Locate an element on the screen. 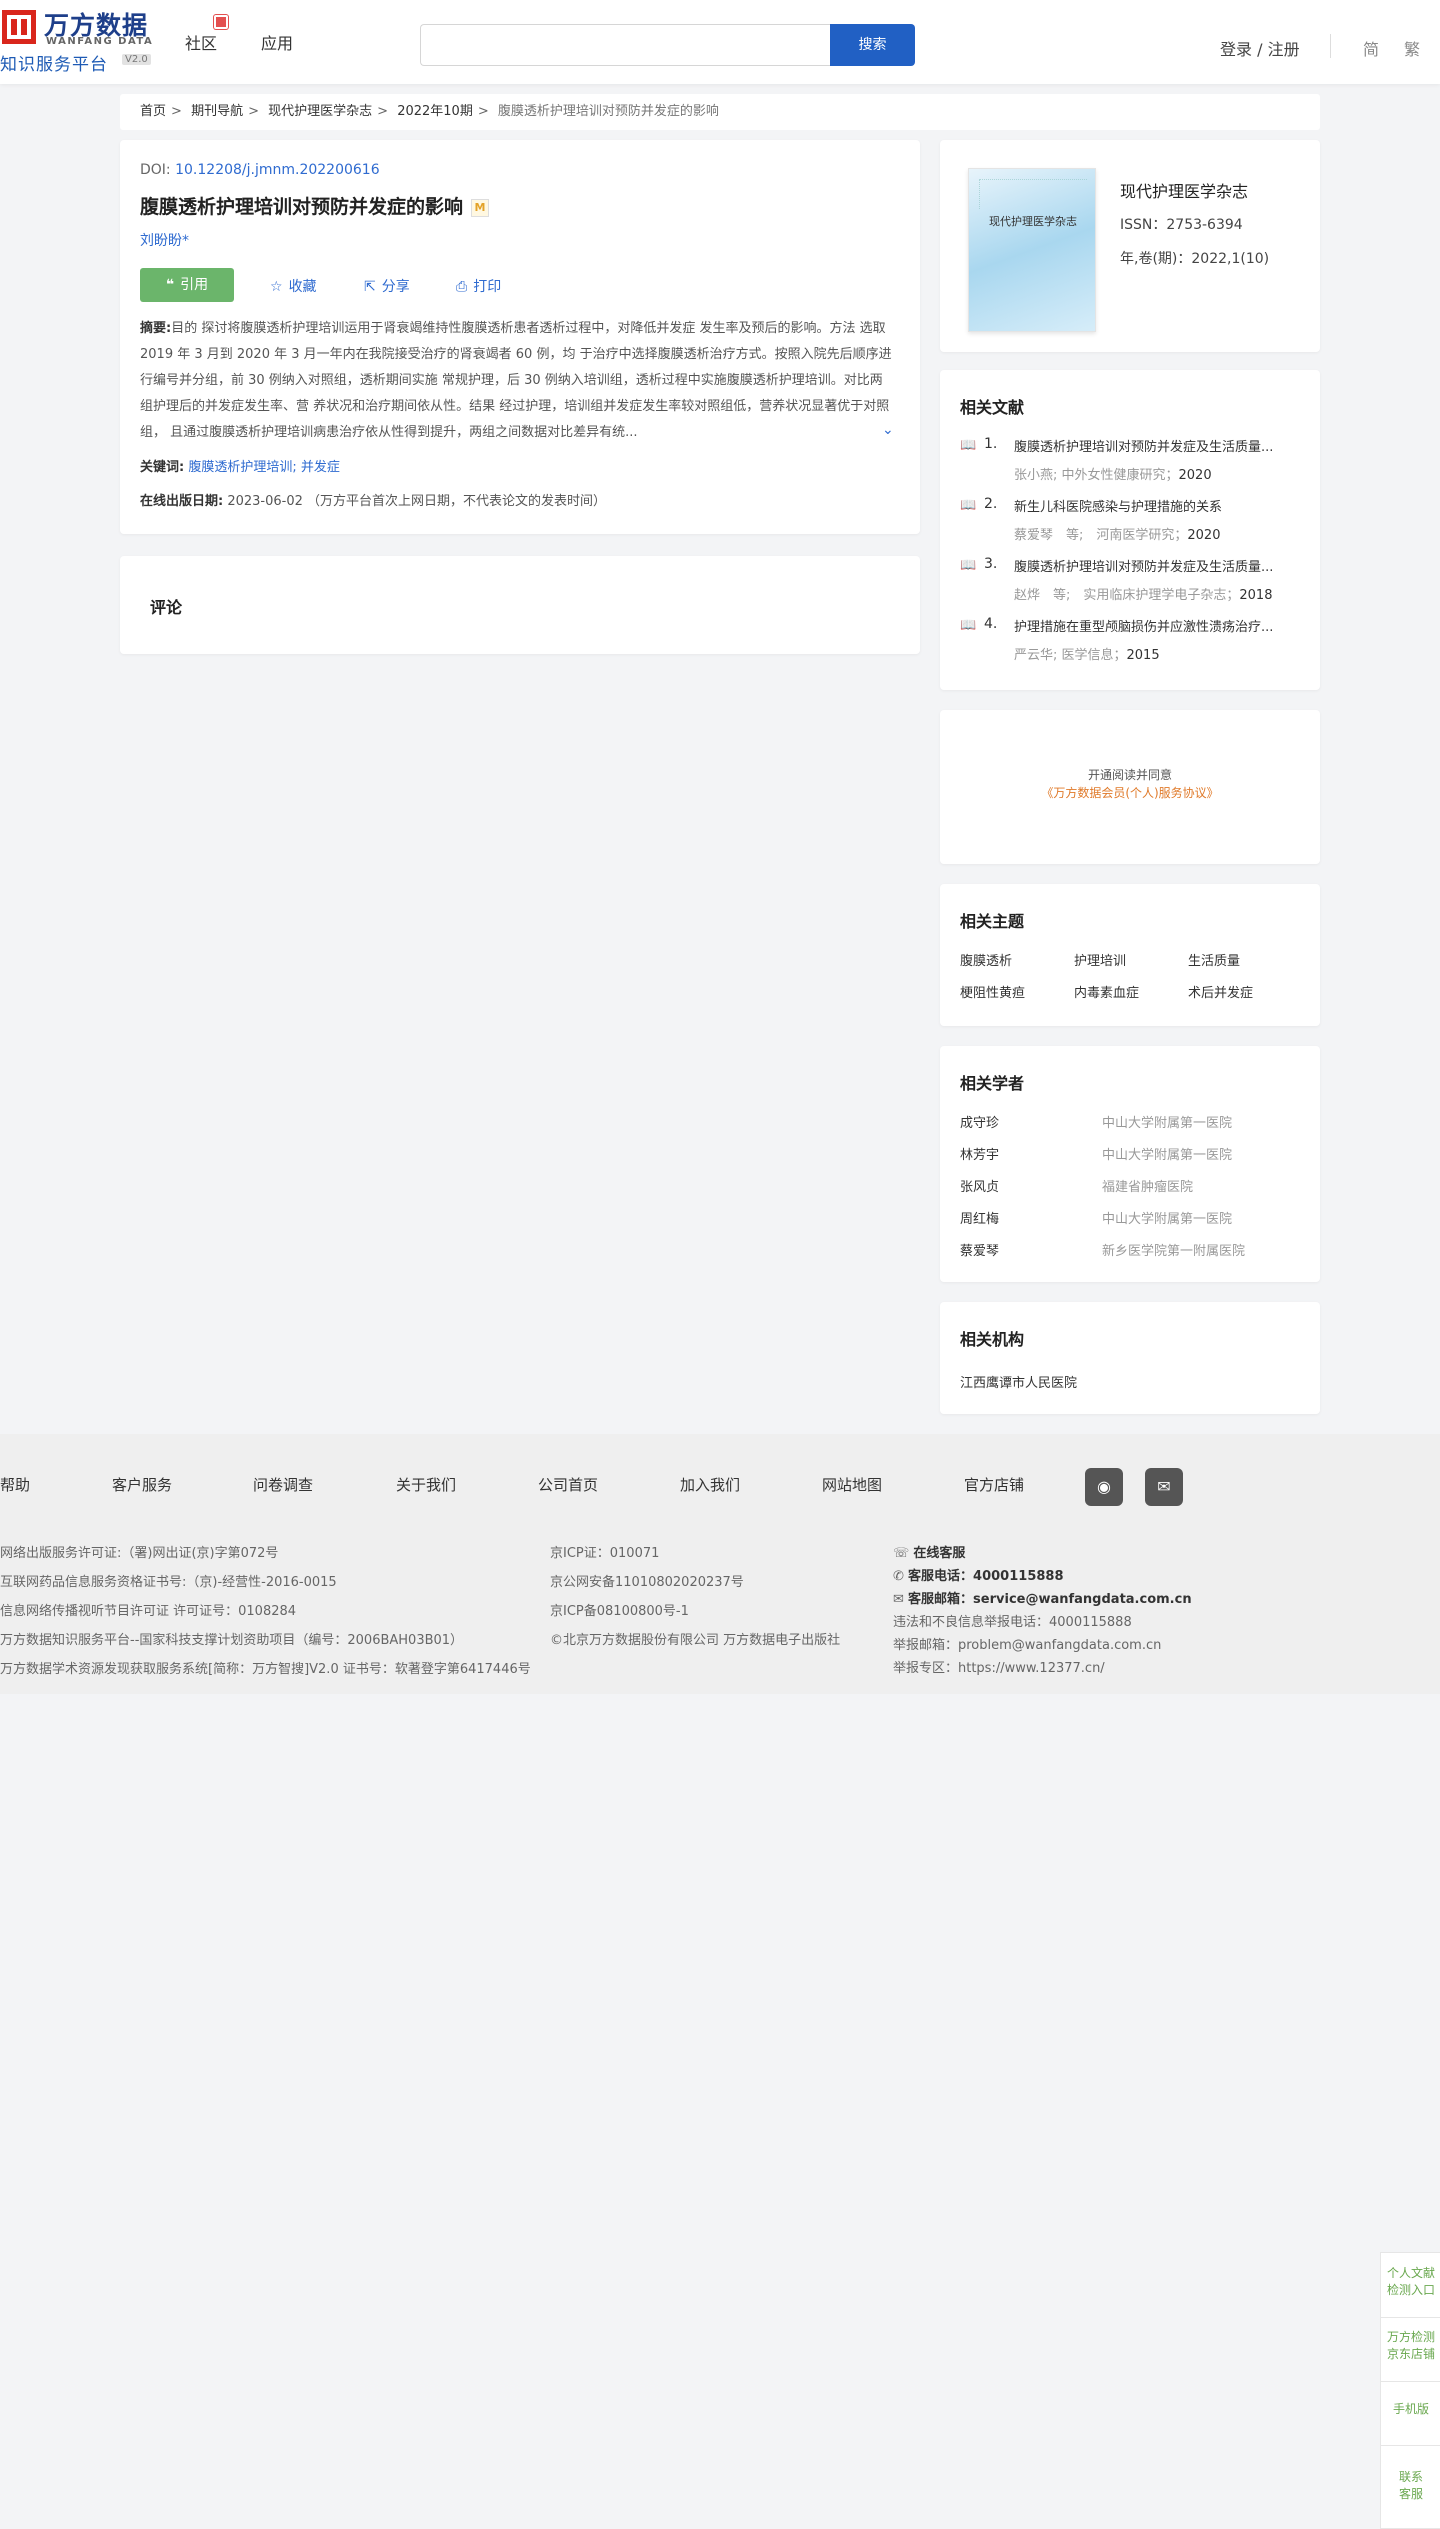 The width and height of the screenshot is (1440, 2529). mobile-version-entry: 手机版 is located at coordinates (1410, 2409).